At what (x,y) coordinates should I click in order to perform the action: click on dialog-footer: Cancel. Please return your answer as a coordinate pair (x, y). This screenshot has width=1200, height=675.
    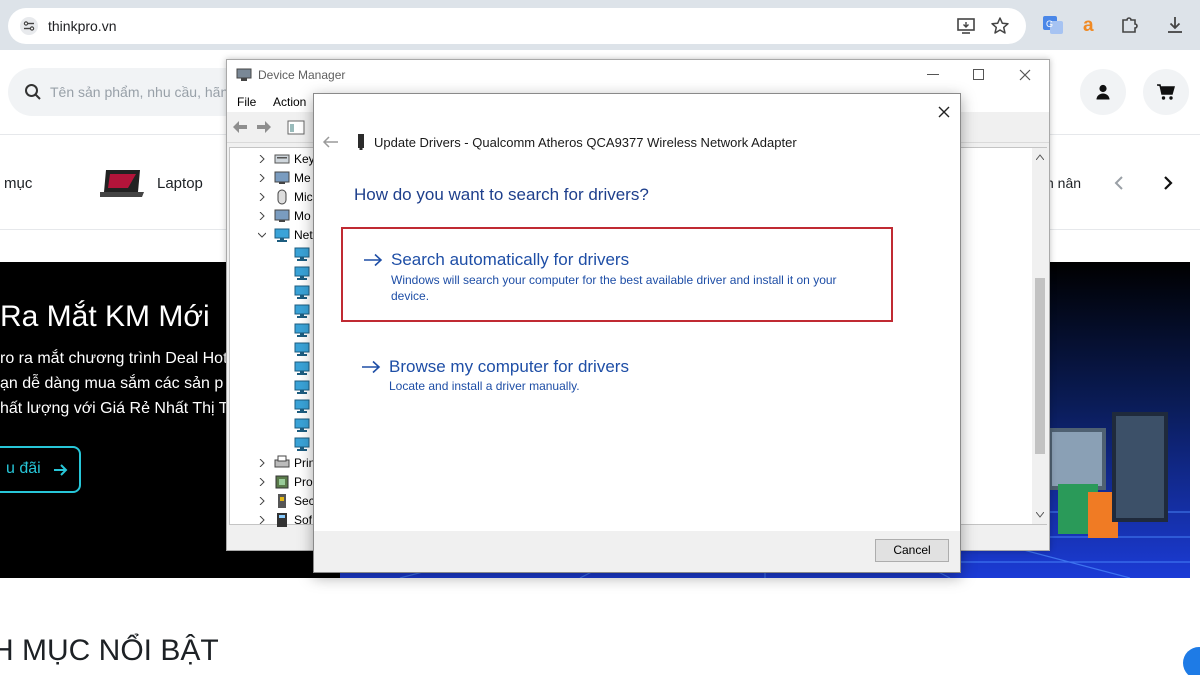
    Looking at the image, I should click on (637, 551).